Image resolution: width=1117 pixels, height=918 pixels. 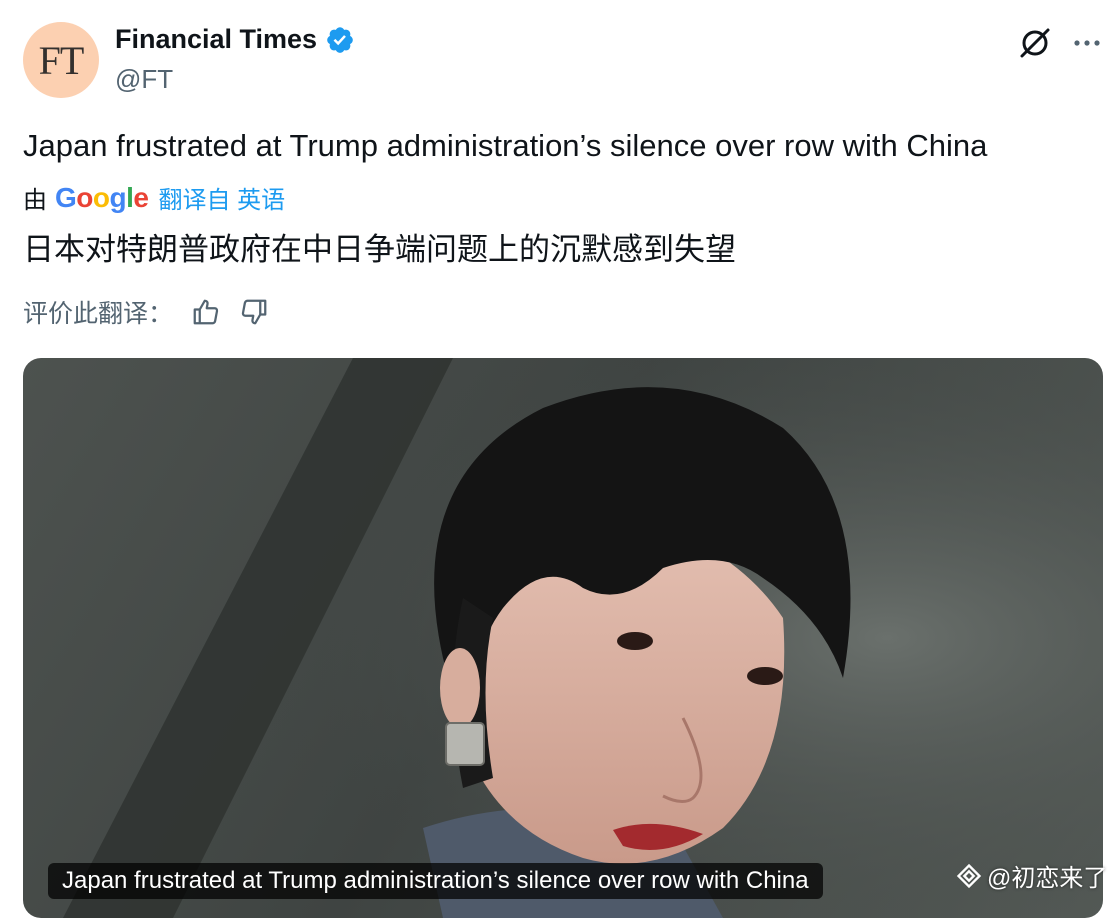 What do you see at coordinates (61, 60) in the screenshot?
I see `author-avatar: FT` at bounding box center [61, 60].